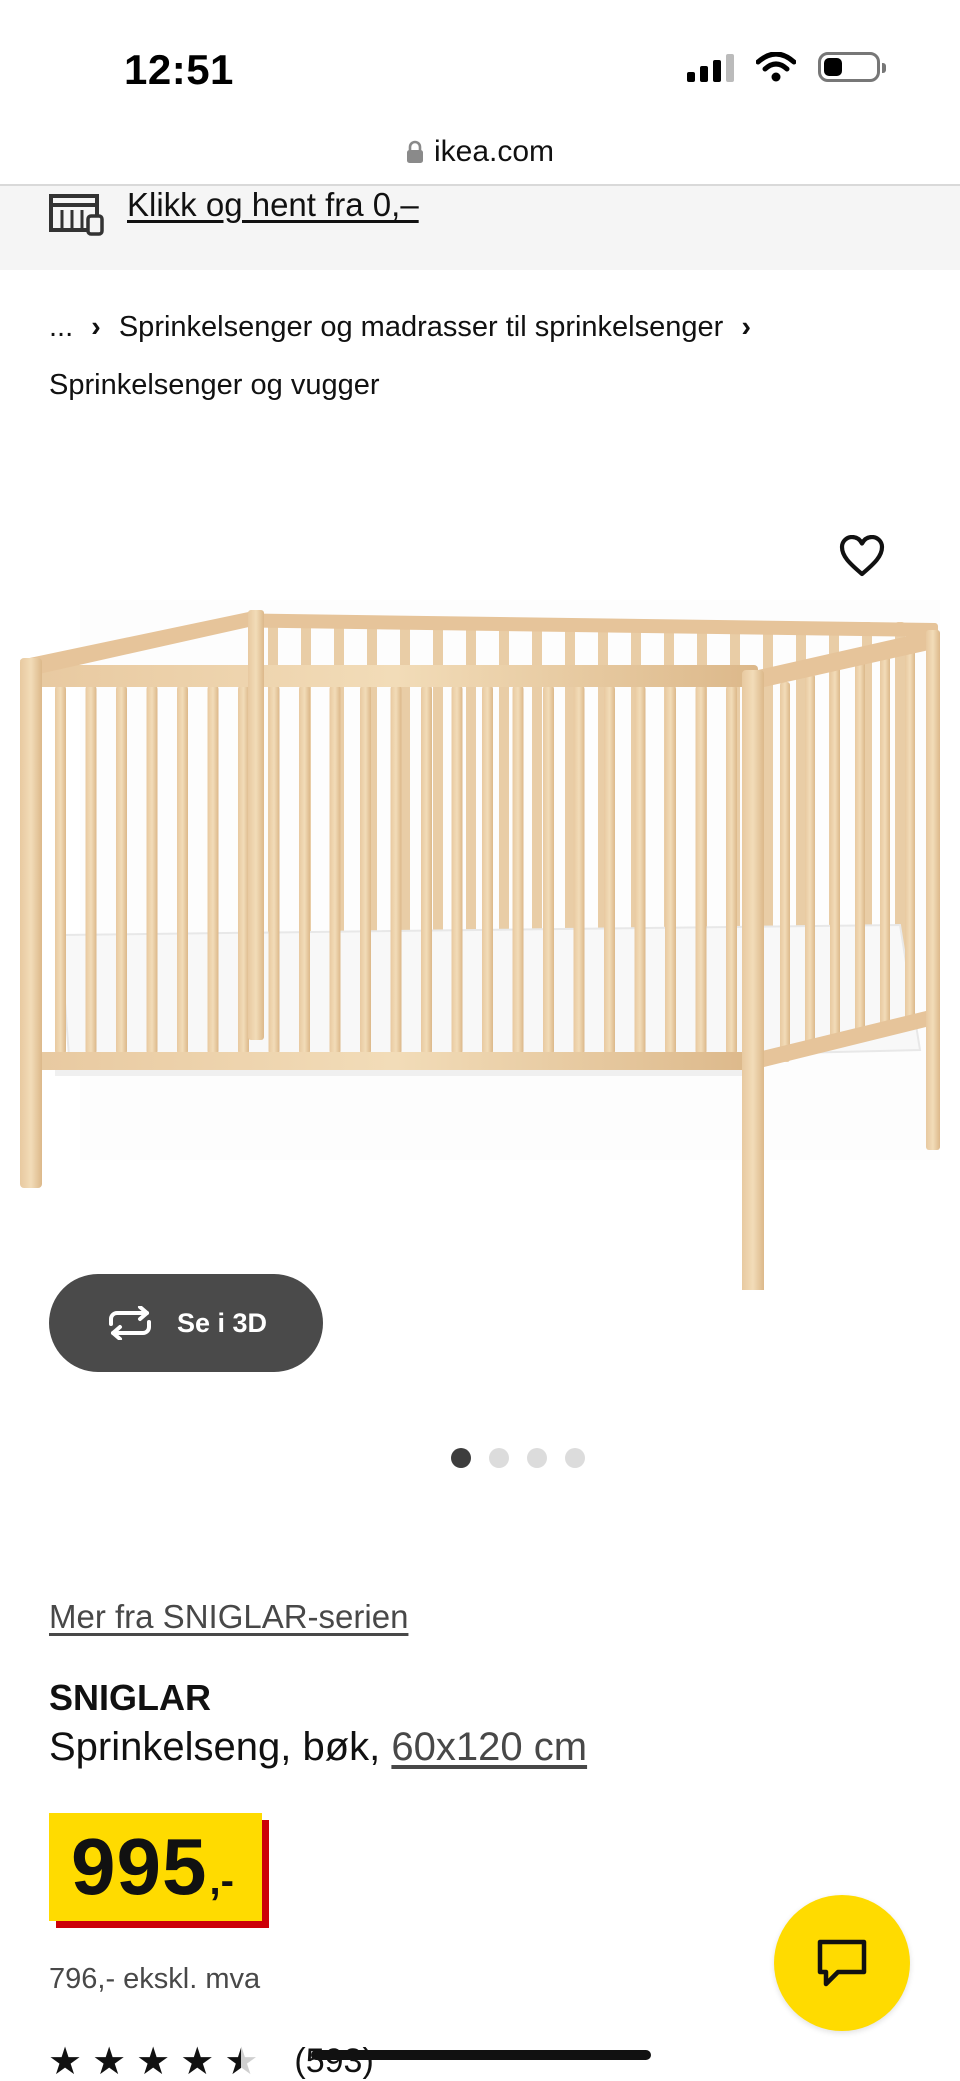  I want to click on star-half-icon: ★, so click(241, 2060).